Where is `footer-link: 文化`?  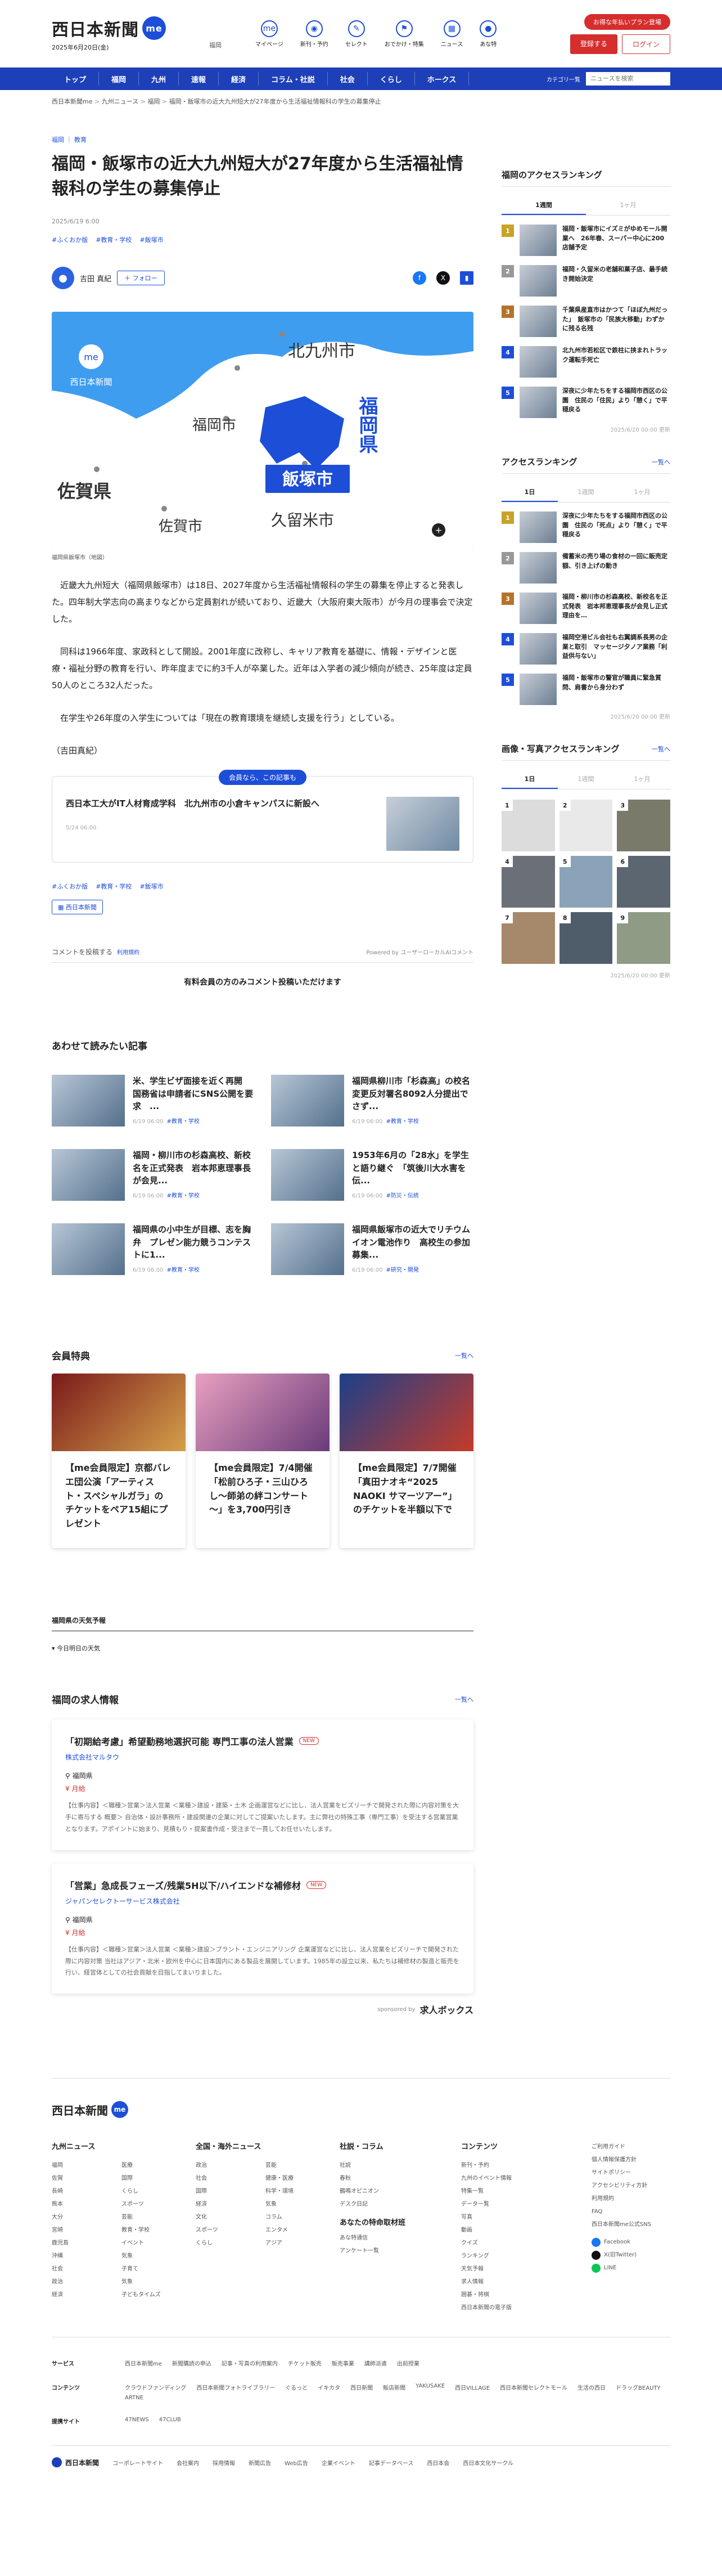 footer-link: 文化 is located at coordinates (223, 2217).